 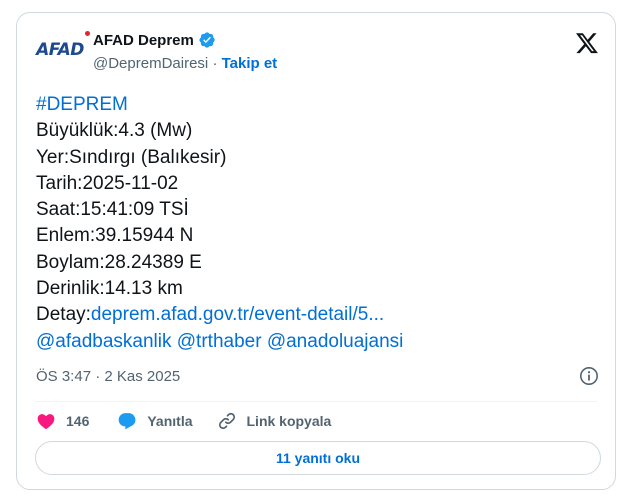 I want to click on copy-link-button: Link kopyala, so click(x=274, y=421).